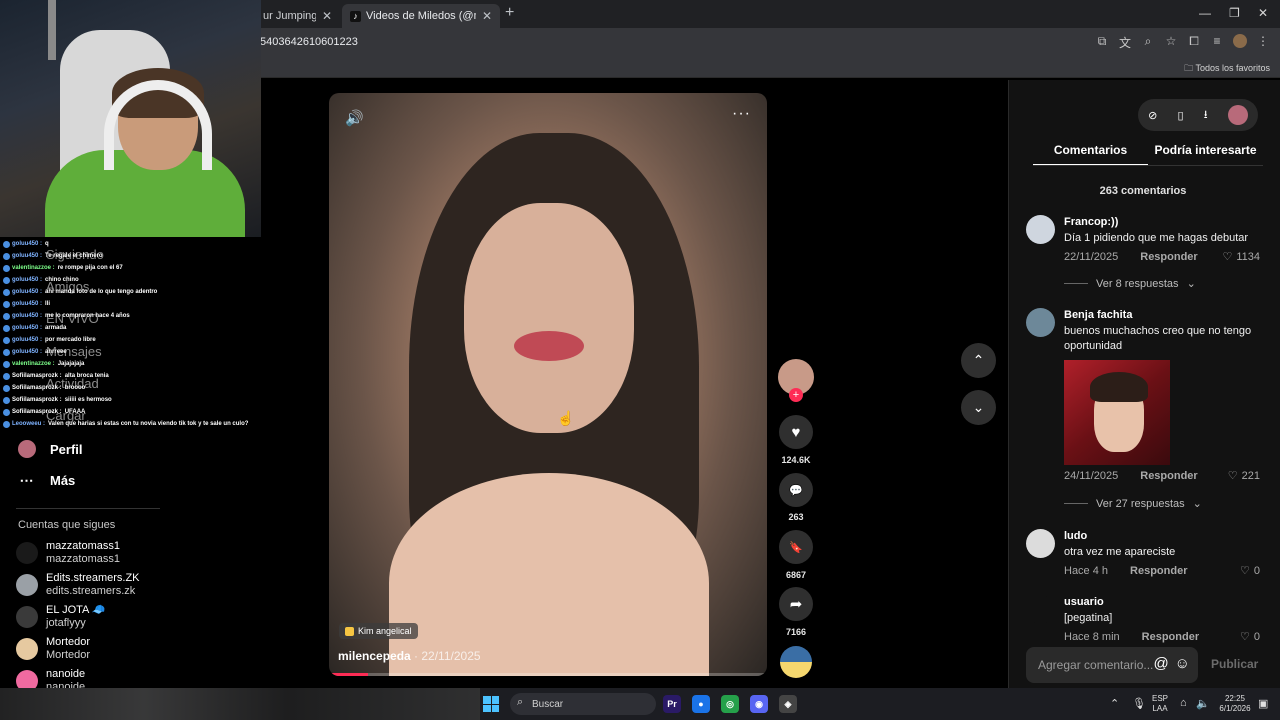 Image resolution: width=1280 pixels, height=720 pixels. I want to click on network-icon: ⌂, so click(1183, 703).